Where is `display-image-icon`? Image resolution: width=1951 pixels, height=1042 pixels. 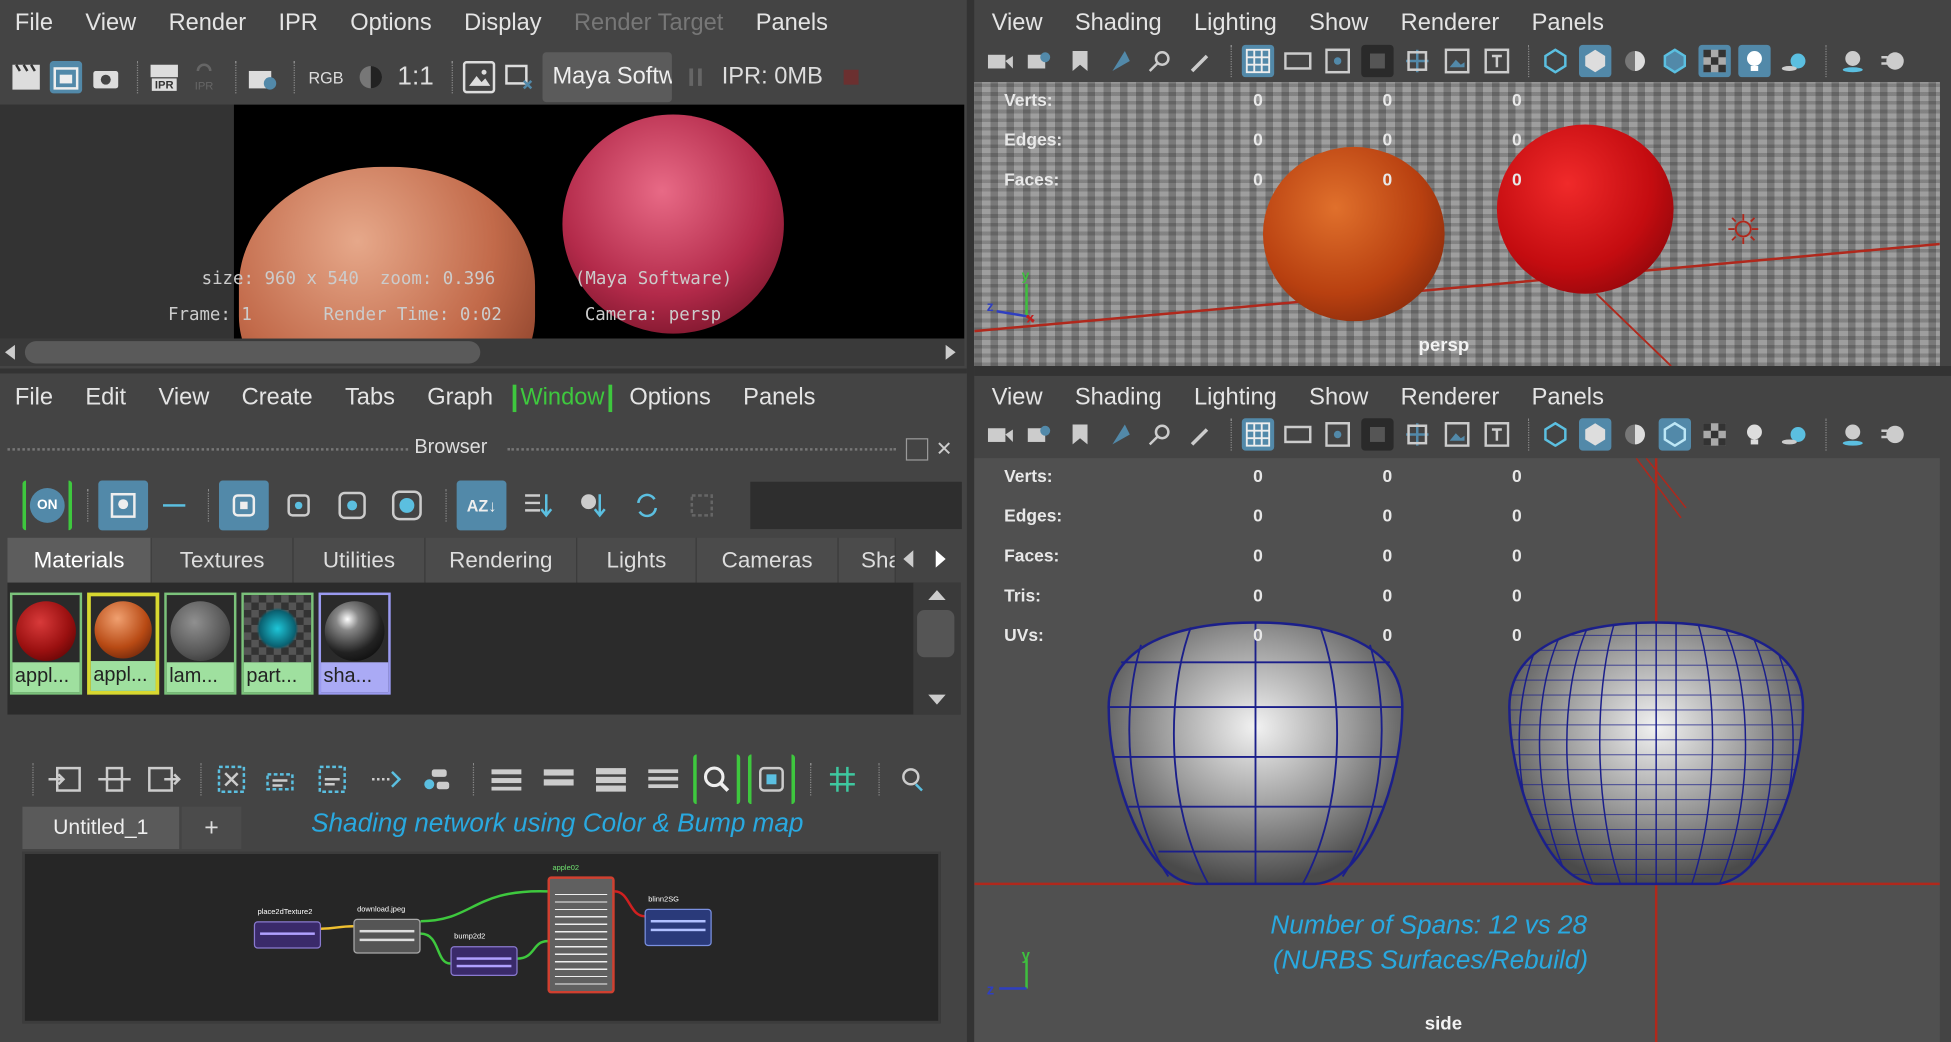 display-image-icon is located at coordinates (479, 77).